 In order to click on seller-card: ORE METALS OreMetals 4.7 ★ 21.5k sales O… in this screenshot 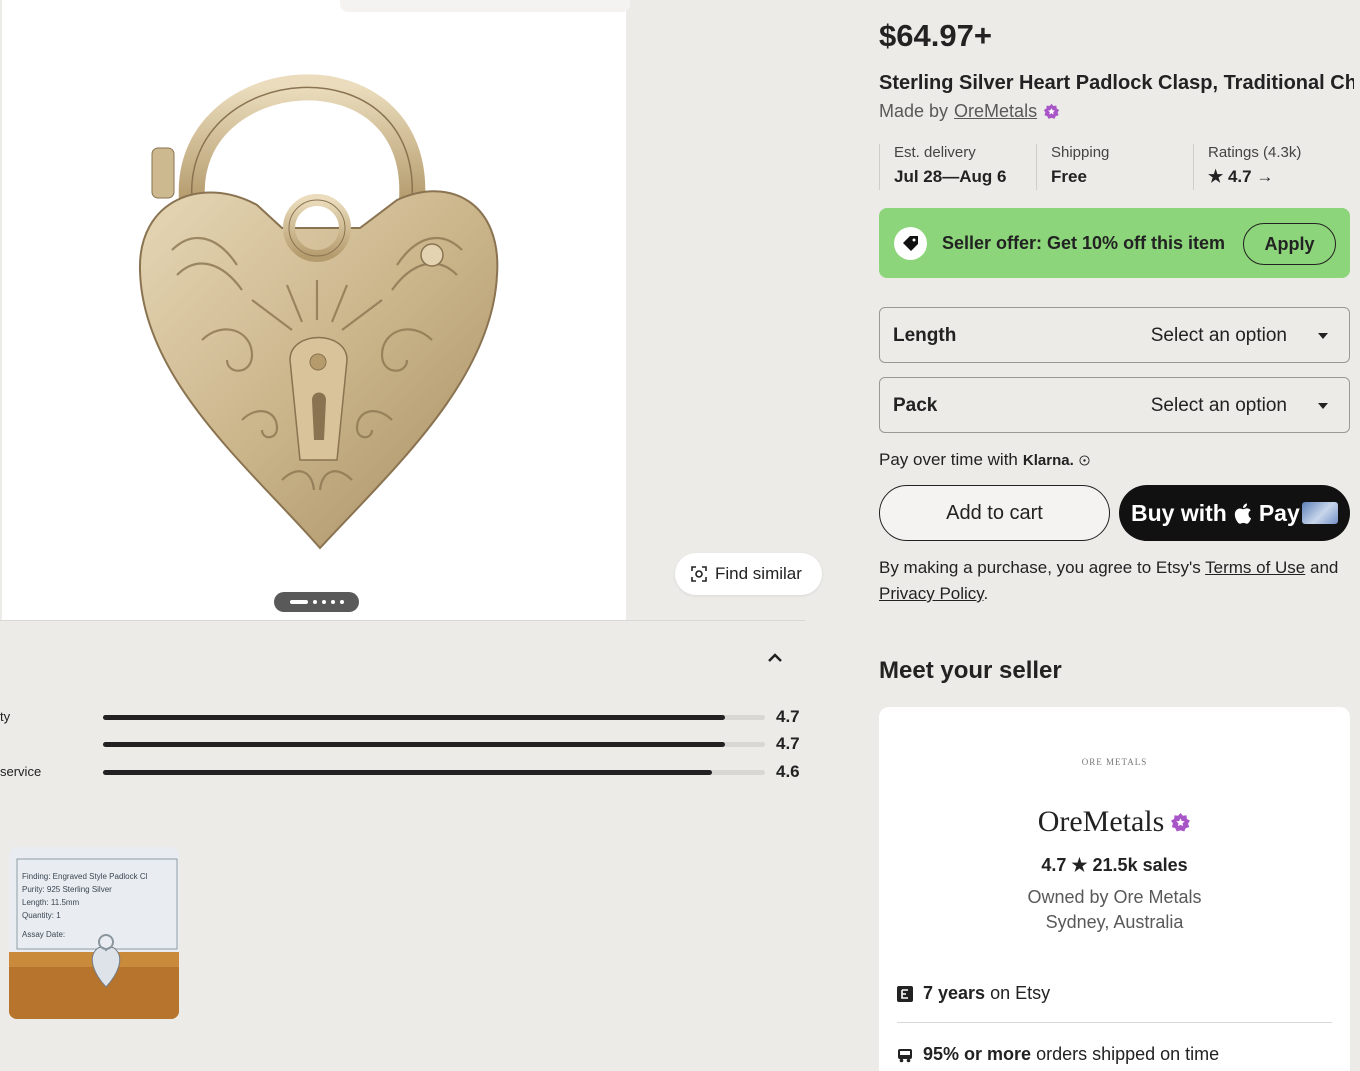, I will do `click(1114, 889)`.